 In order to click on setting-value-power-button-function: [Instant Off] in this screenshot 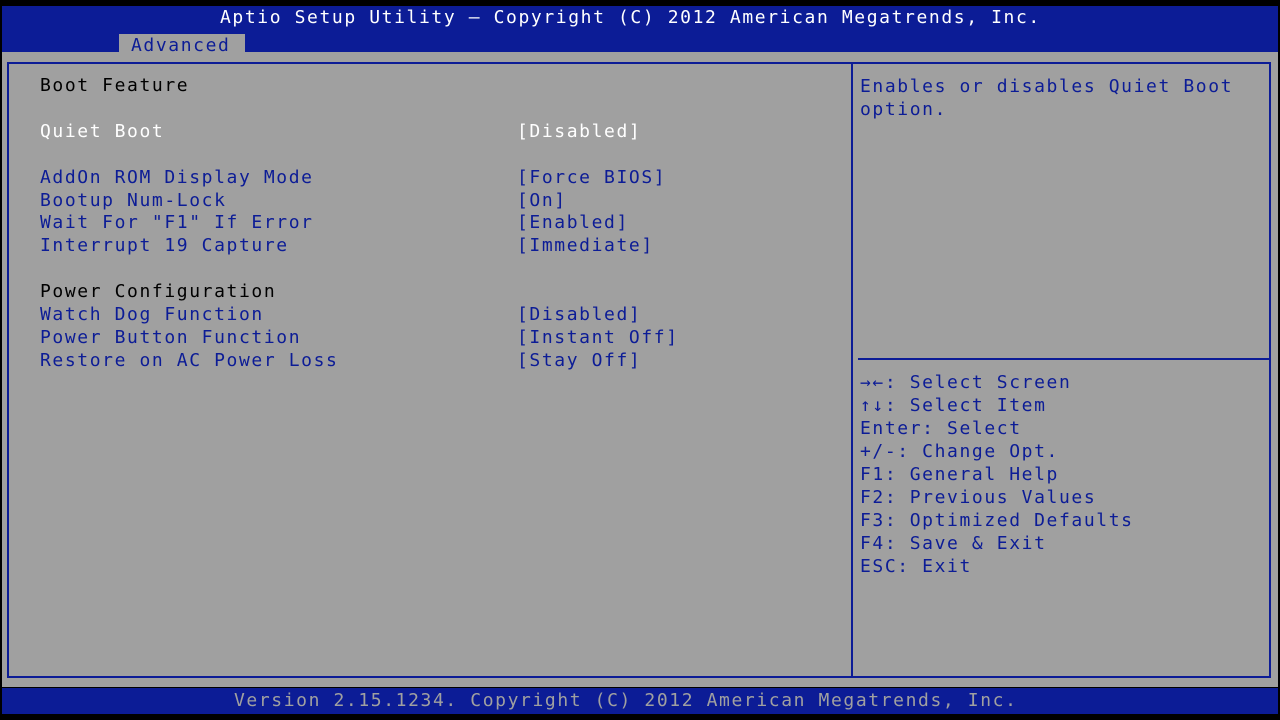, I will do `click(598, 338)`.